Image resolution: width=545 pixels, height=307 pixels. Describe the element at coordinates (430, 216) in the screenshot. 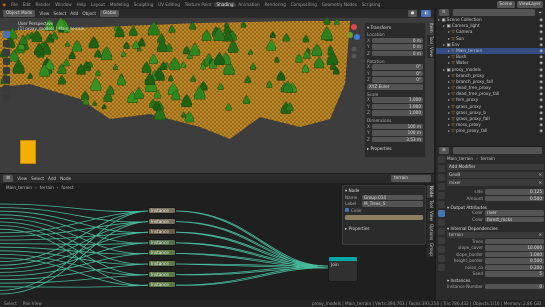

I see `node-tab-view: View` at that location.